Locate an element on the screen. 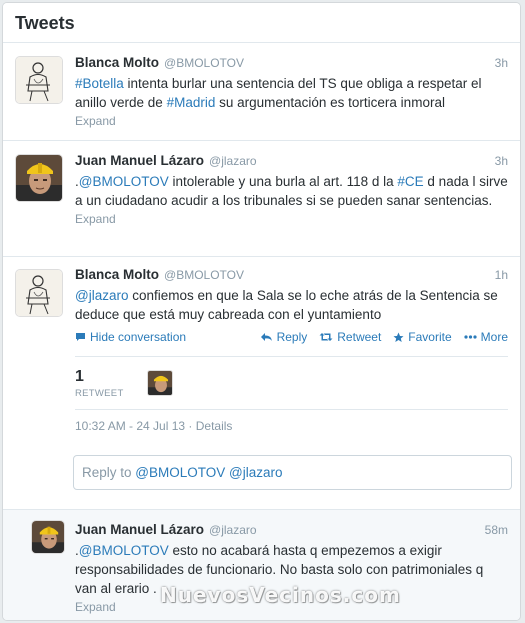 The height and width of the screenshot is (623, 525). more-label: More is located at coordinates (494, 337).